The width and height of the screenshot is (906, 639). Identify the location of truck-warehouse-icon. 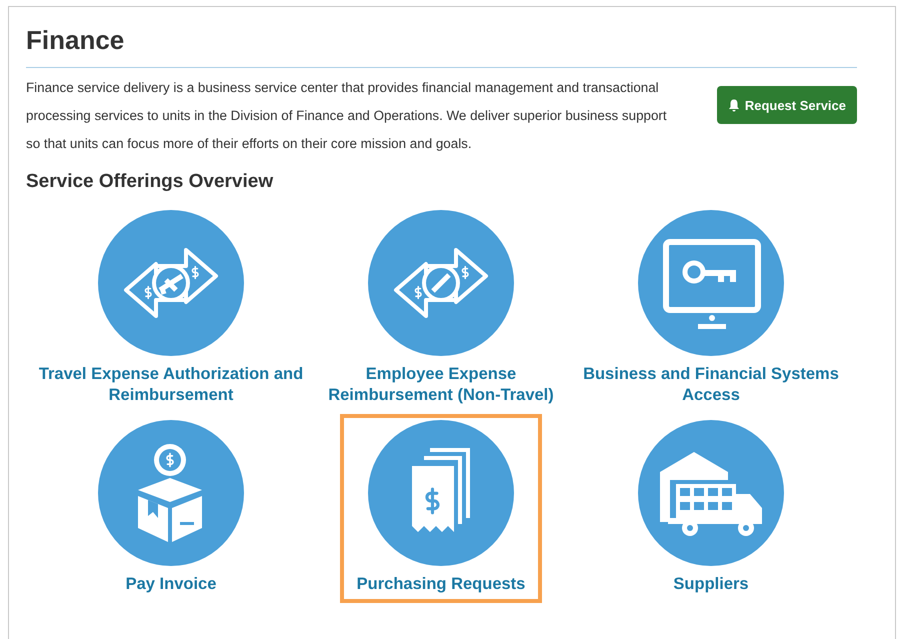
(711, 493).